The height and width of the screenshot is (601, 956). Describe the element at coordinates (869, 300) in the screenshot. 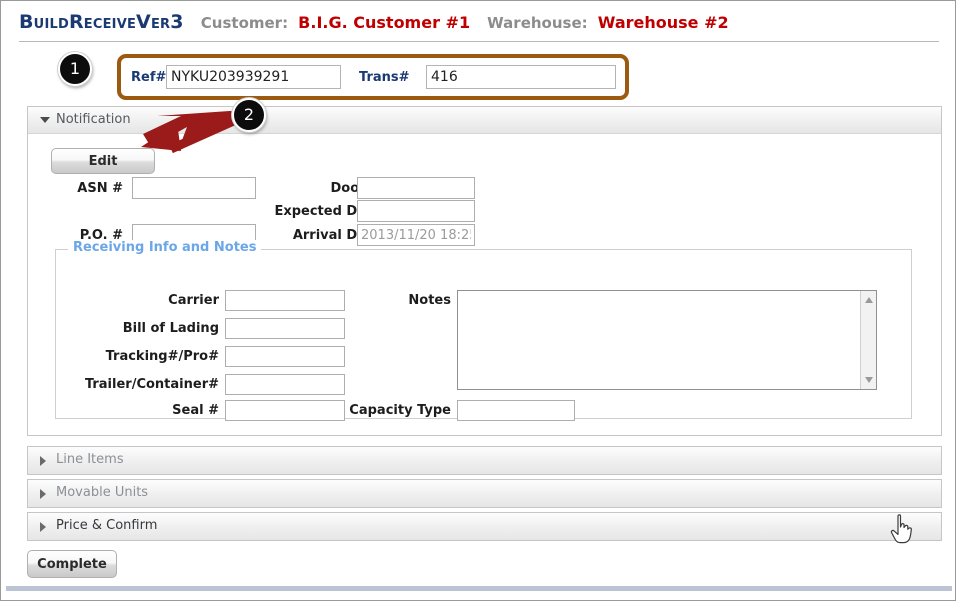

I see `scroll-up-icon` at that location.